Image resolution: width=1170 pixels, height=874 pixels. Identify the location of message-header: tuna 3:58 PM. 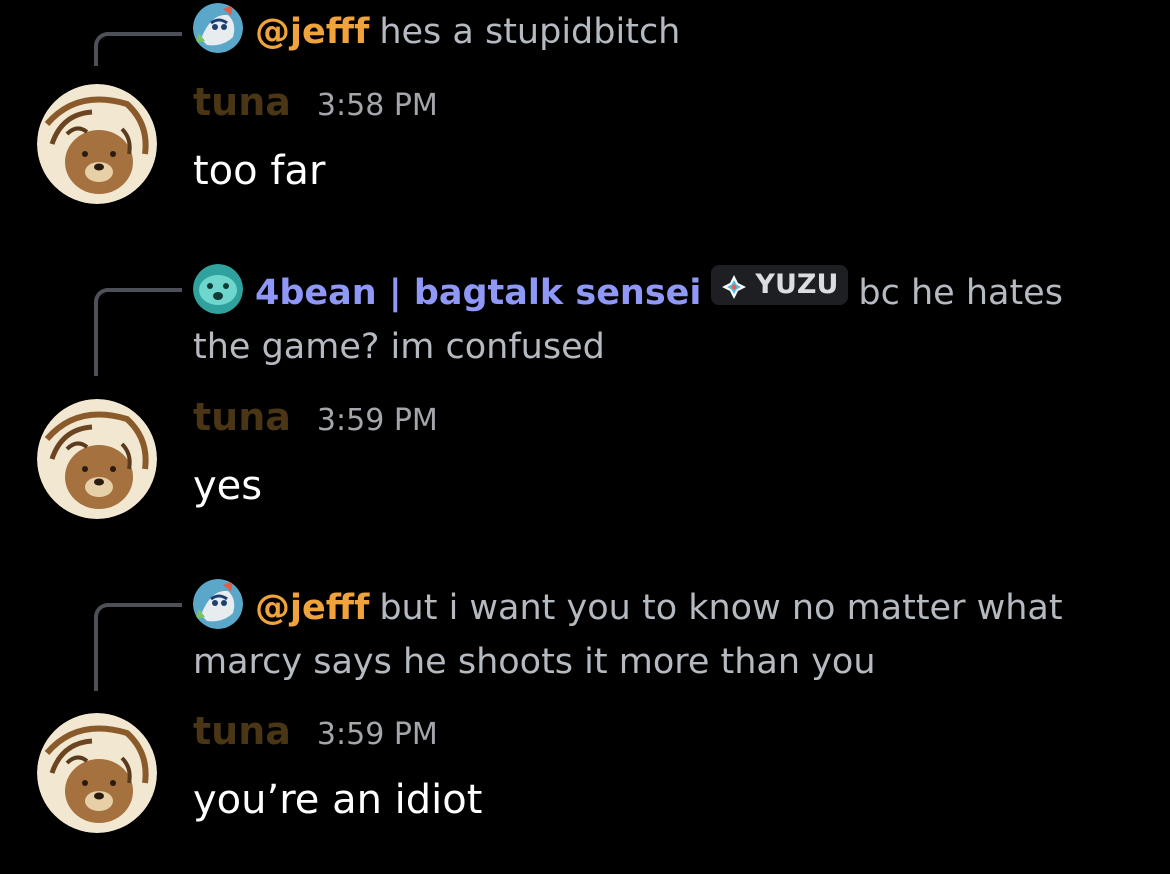
(315, 105).